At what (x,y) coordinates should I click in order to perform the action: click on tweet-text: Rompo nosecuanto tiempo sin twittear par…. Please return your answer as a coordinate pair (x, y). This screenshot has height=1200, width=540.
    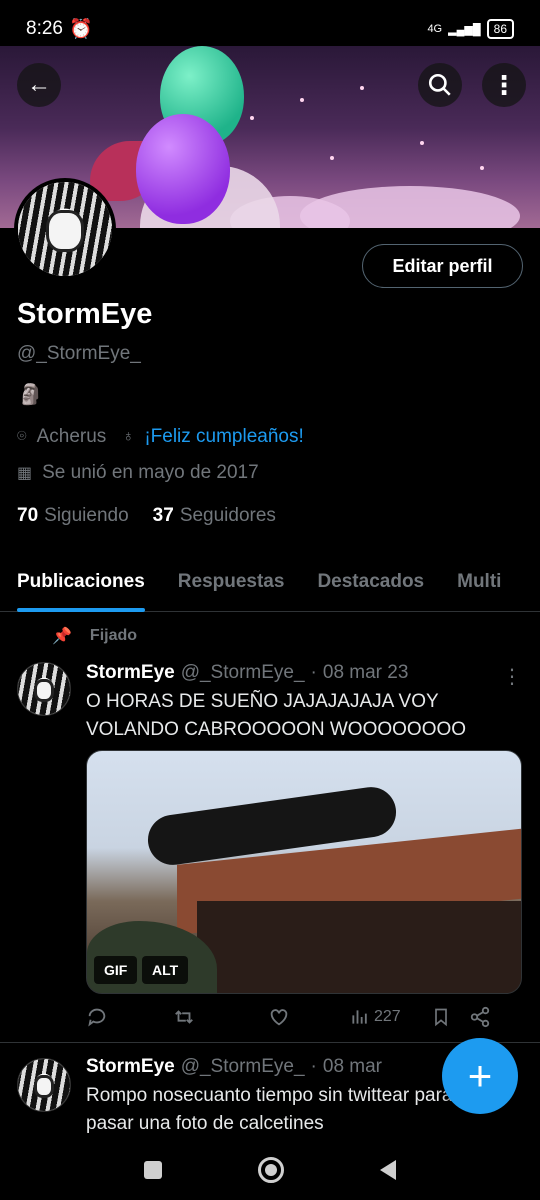
    Looking at the image, I should click on (269, 1109).